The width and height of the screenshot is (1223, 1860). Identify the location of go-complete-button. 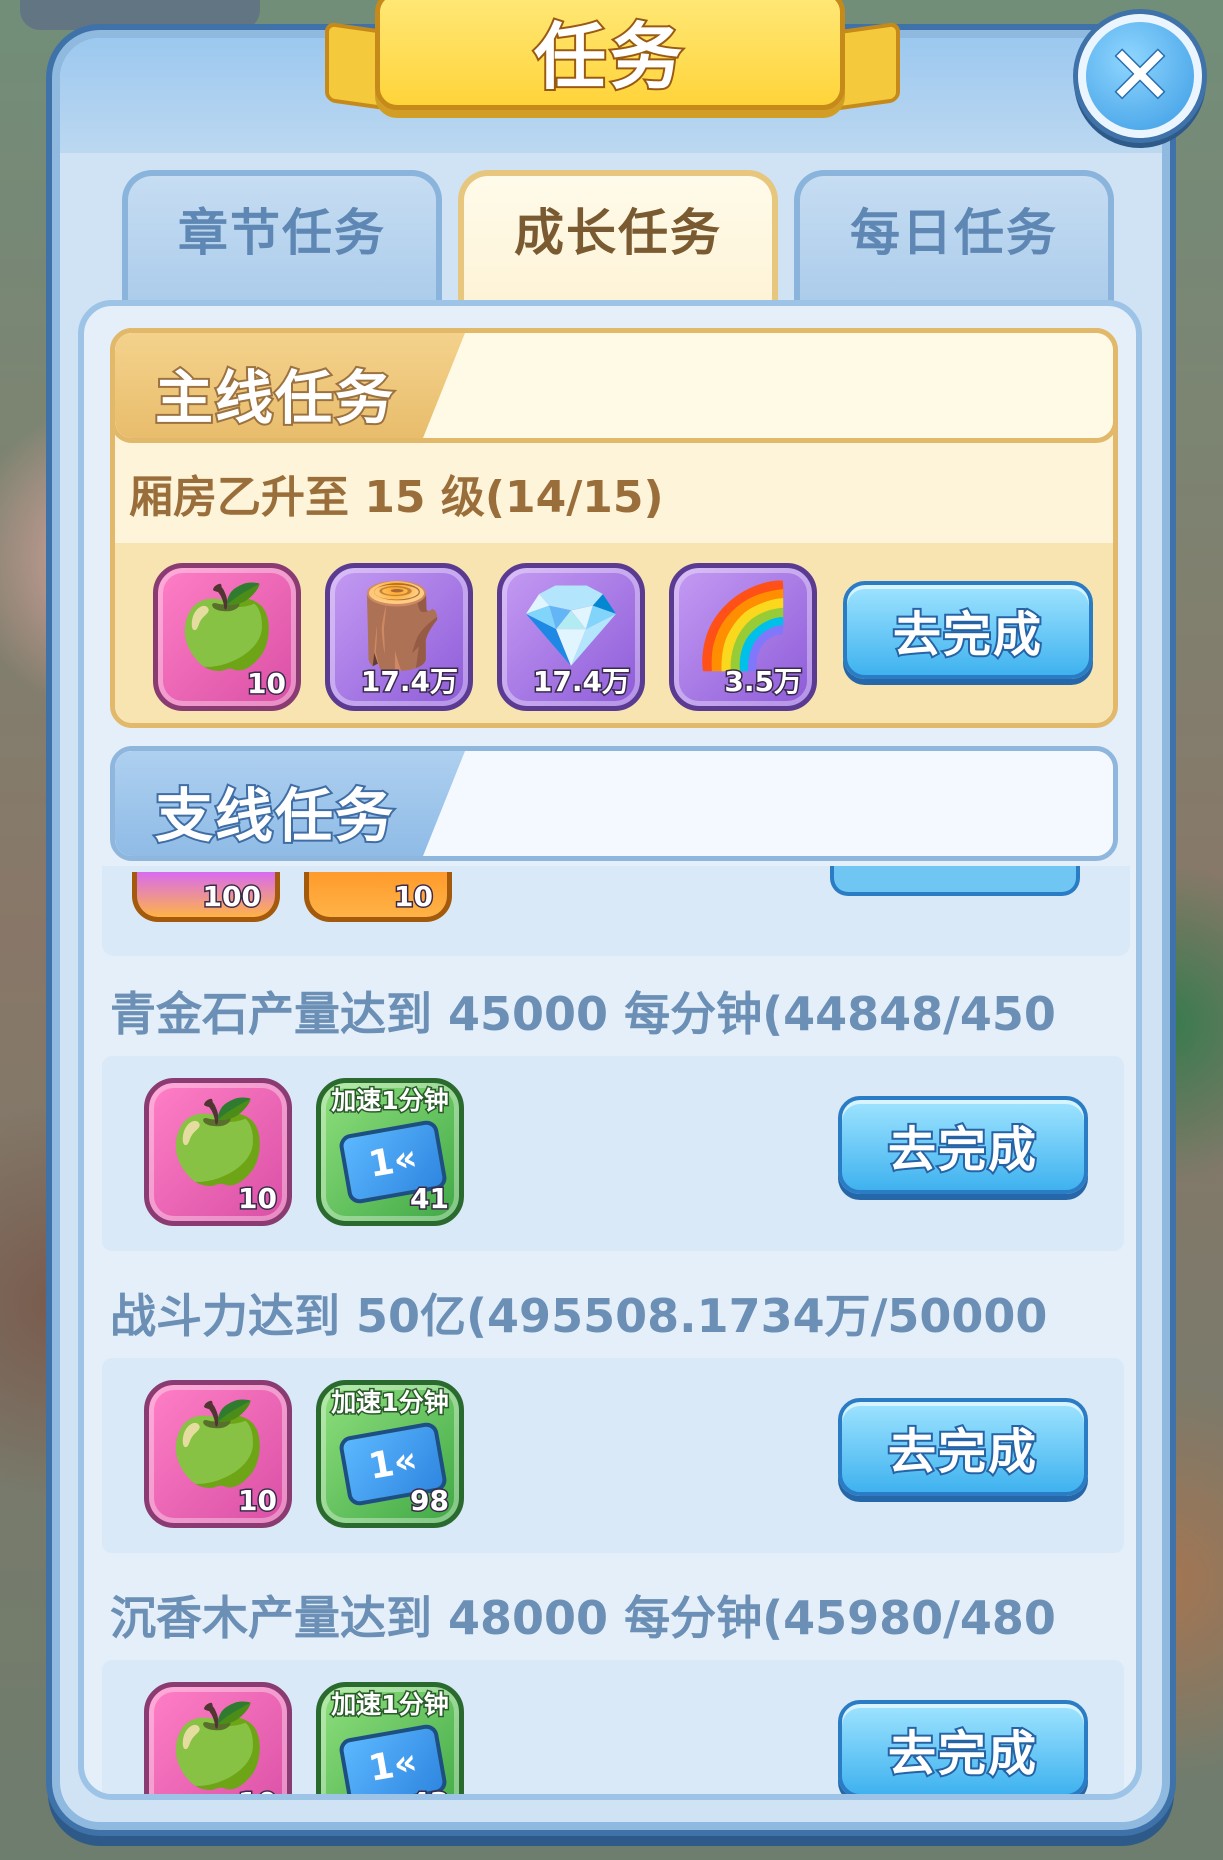
(955, 881).